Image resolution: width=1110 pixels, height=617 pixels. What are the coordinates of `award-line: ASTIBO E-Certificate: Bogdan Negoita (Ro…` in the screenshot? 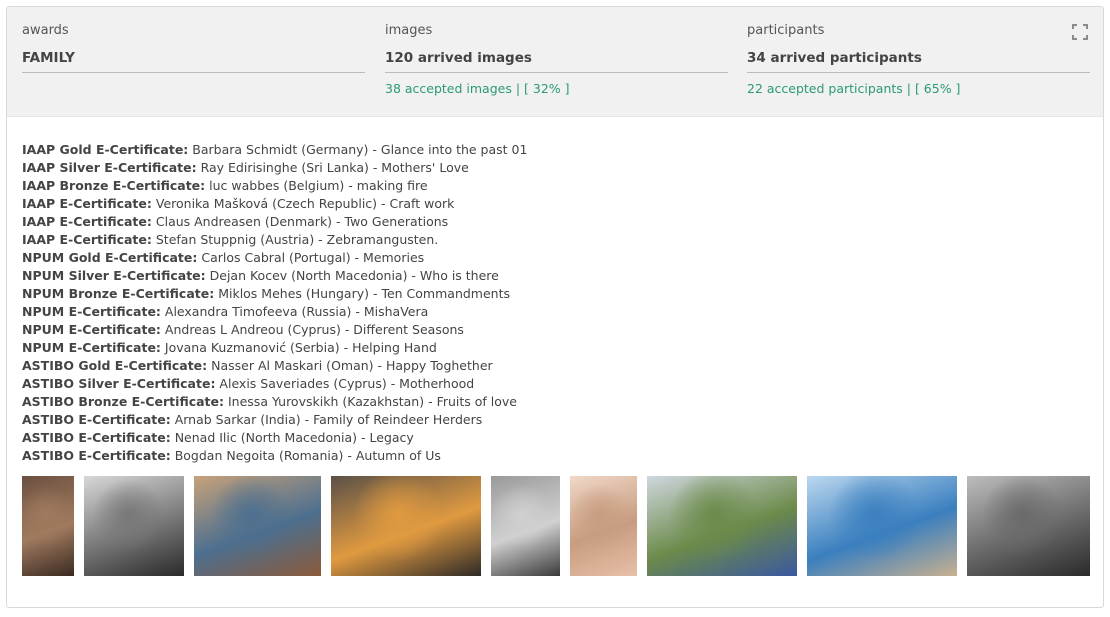 It's located at (274, 456).